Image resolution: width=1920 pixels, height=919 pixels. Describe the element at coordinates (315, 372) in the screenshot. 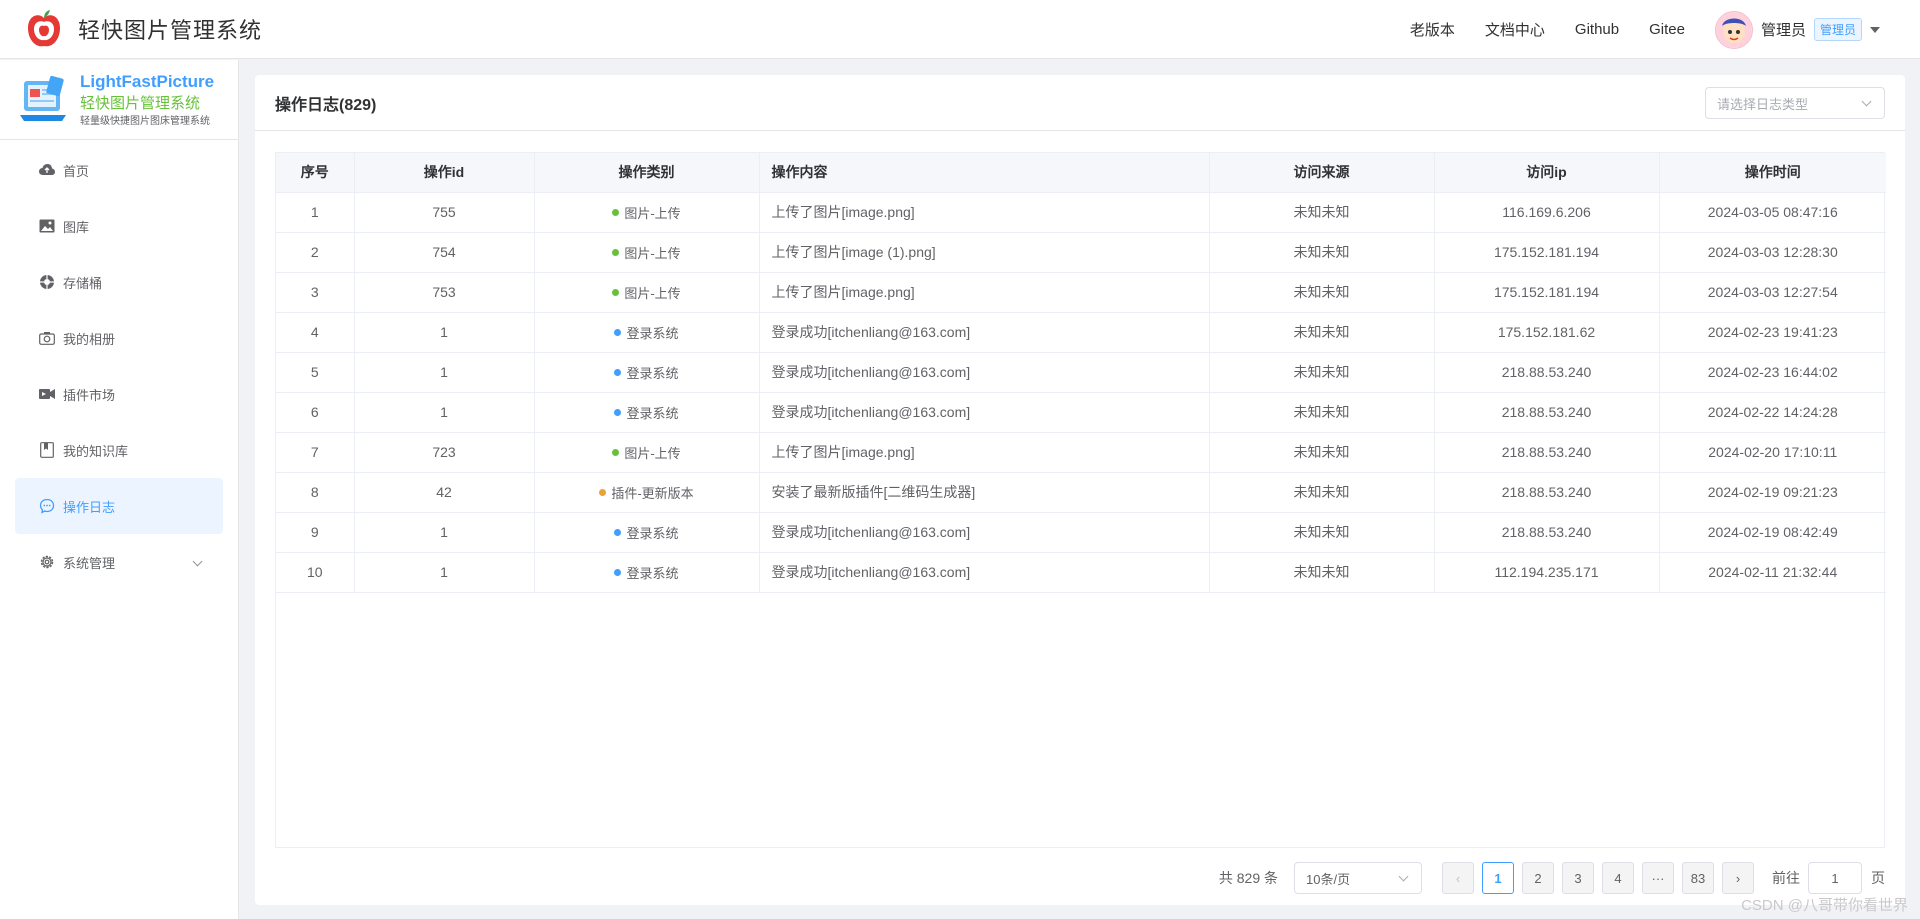

I see `cell-index: 5` at that location.